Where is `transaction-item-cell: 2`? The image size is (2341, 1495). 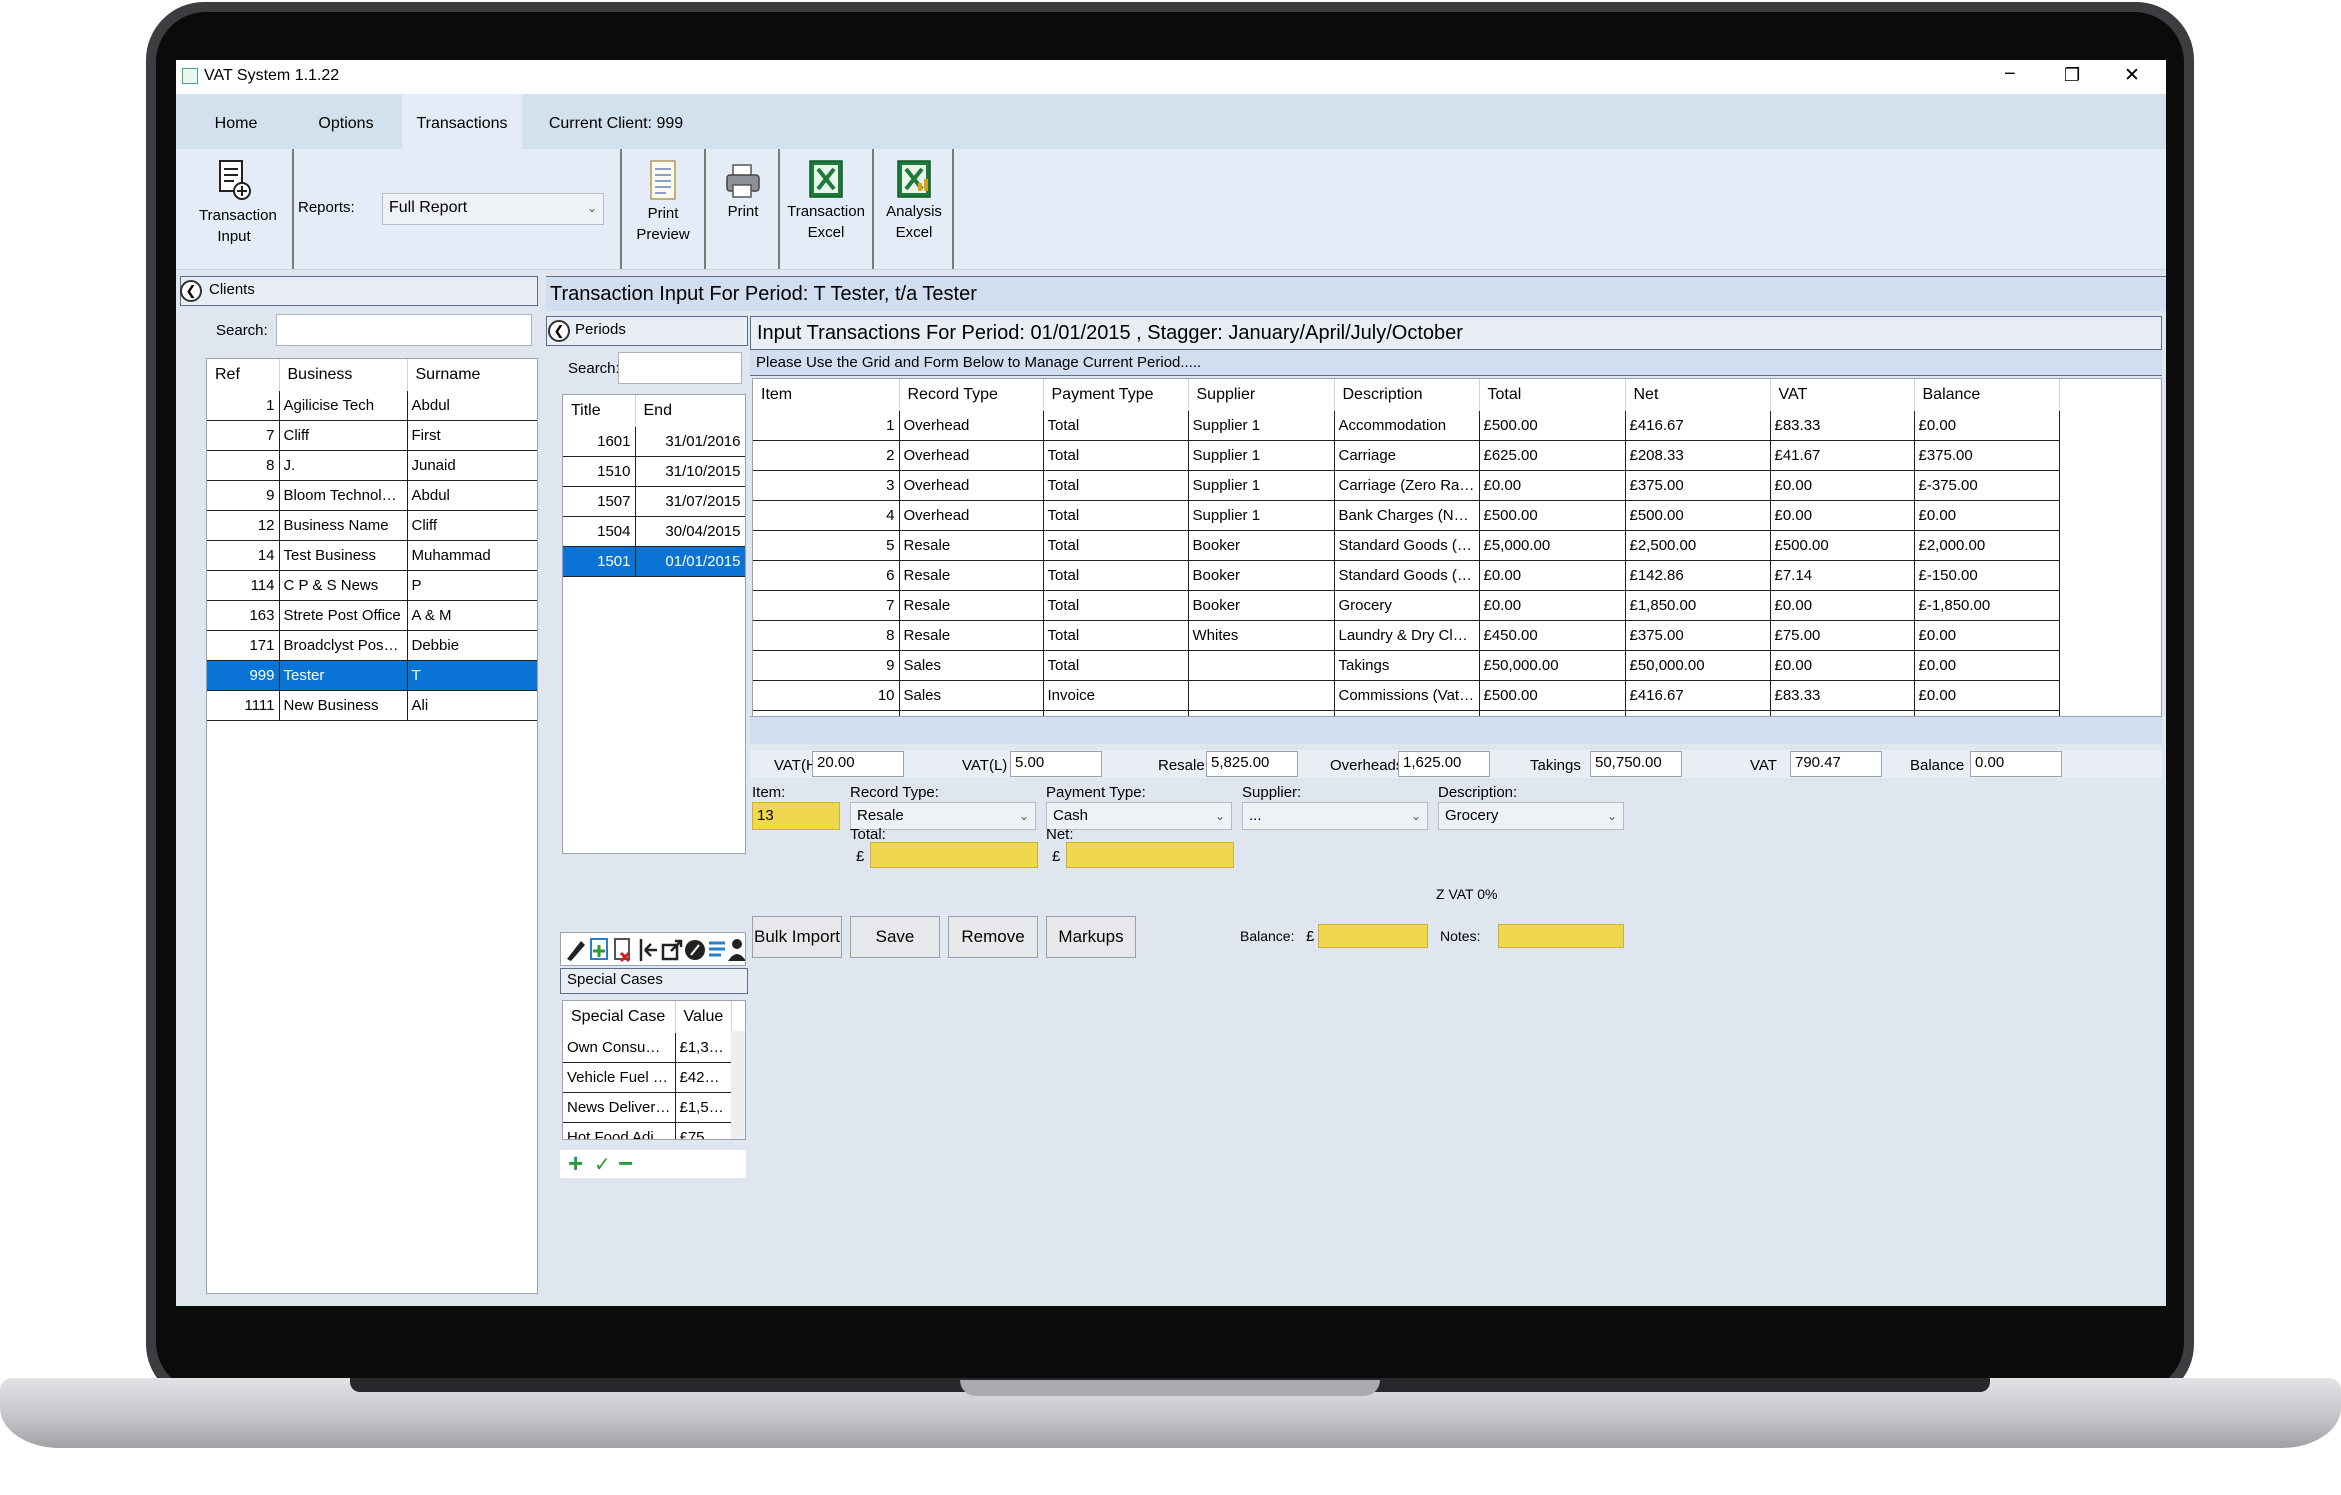 transaction-item-cell: 2 is located at coordinates (826, 455).